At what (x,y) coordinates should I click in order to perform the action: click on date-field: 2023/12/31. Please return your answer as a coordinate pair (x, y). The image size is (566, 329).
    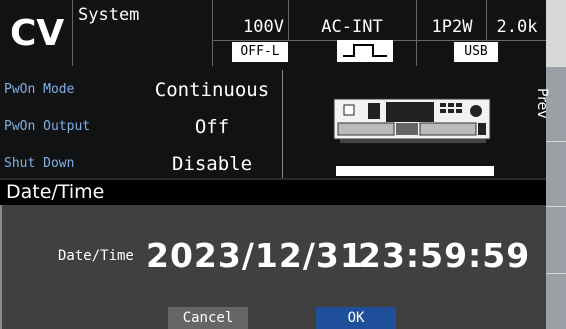
    Looking at the image, I should click on (255, 256).